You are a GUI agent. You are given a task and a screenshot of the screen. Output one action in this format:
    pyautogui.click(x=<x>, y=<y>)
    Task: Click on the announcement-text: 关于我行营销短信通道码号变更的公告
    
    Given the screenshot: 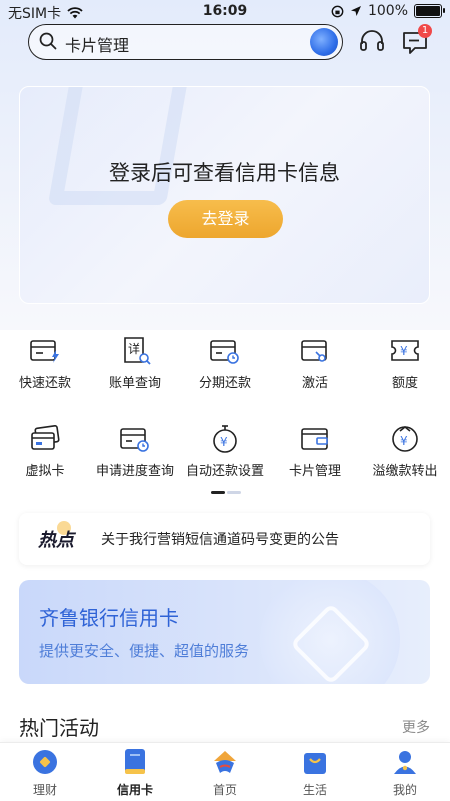 What is the action you would take?
    pyautogui.click(x=220, y=539)
    